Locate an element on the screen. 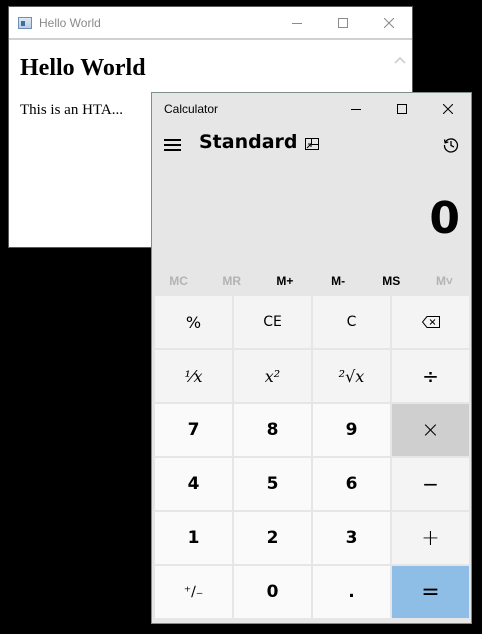  memory-subtract-button: M- is located at coordinates (338, 281).